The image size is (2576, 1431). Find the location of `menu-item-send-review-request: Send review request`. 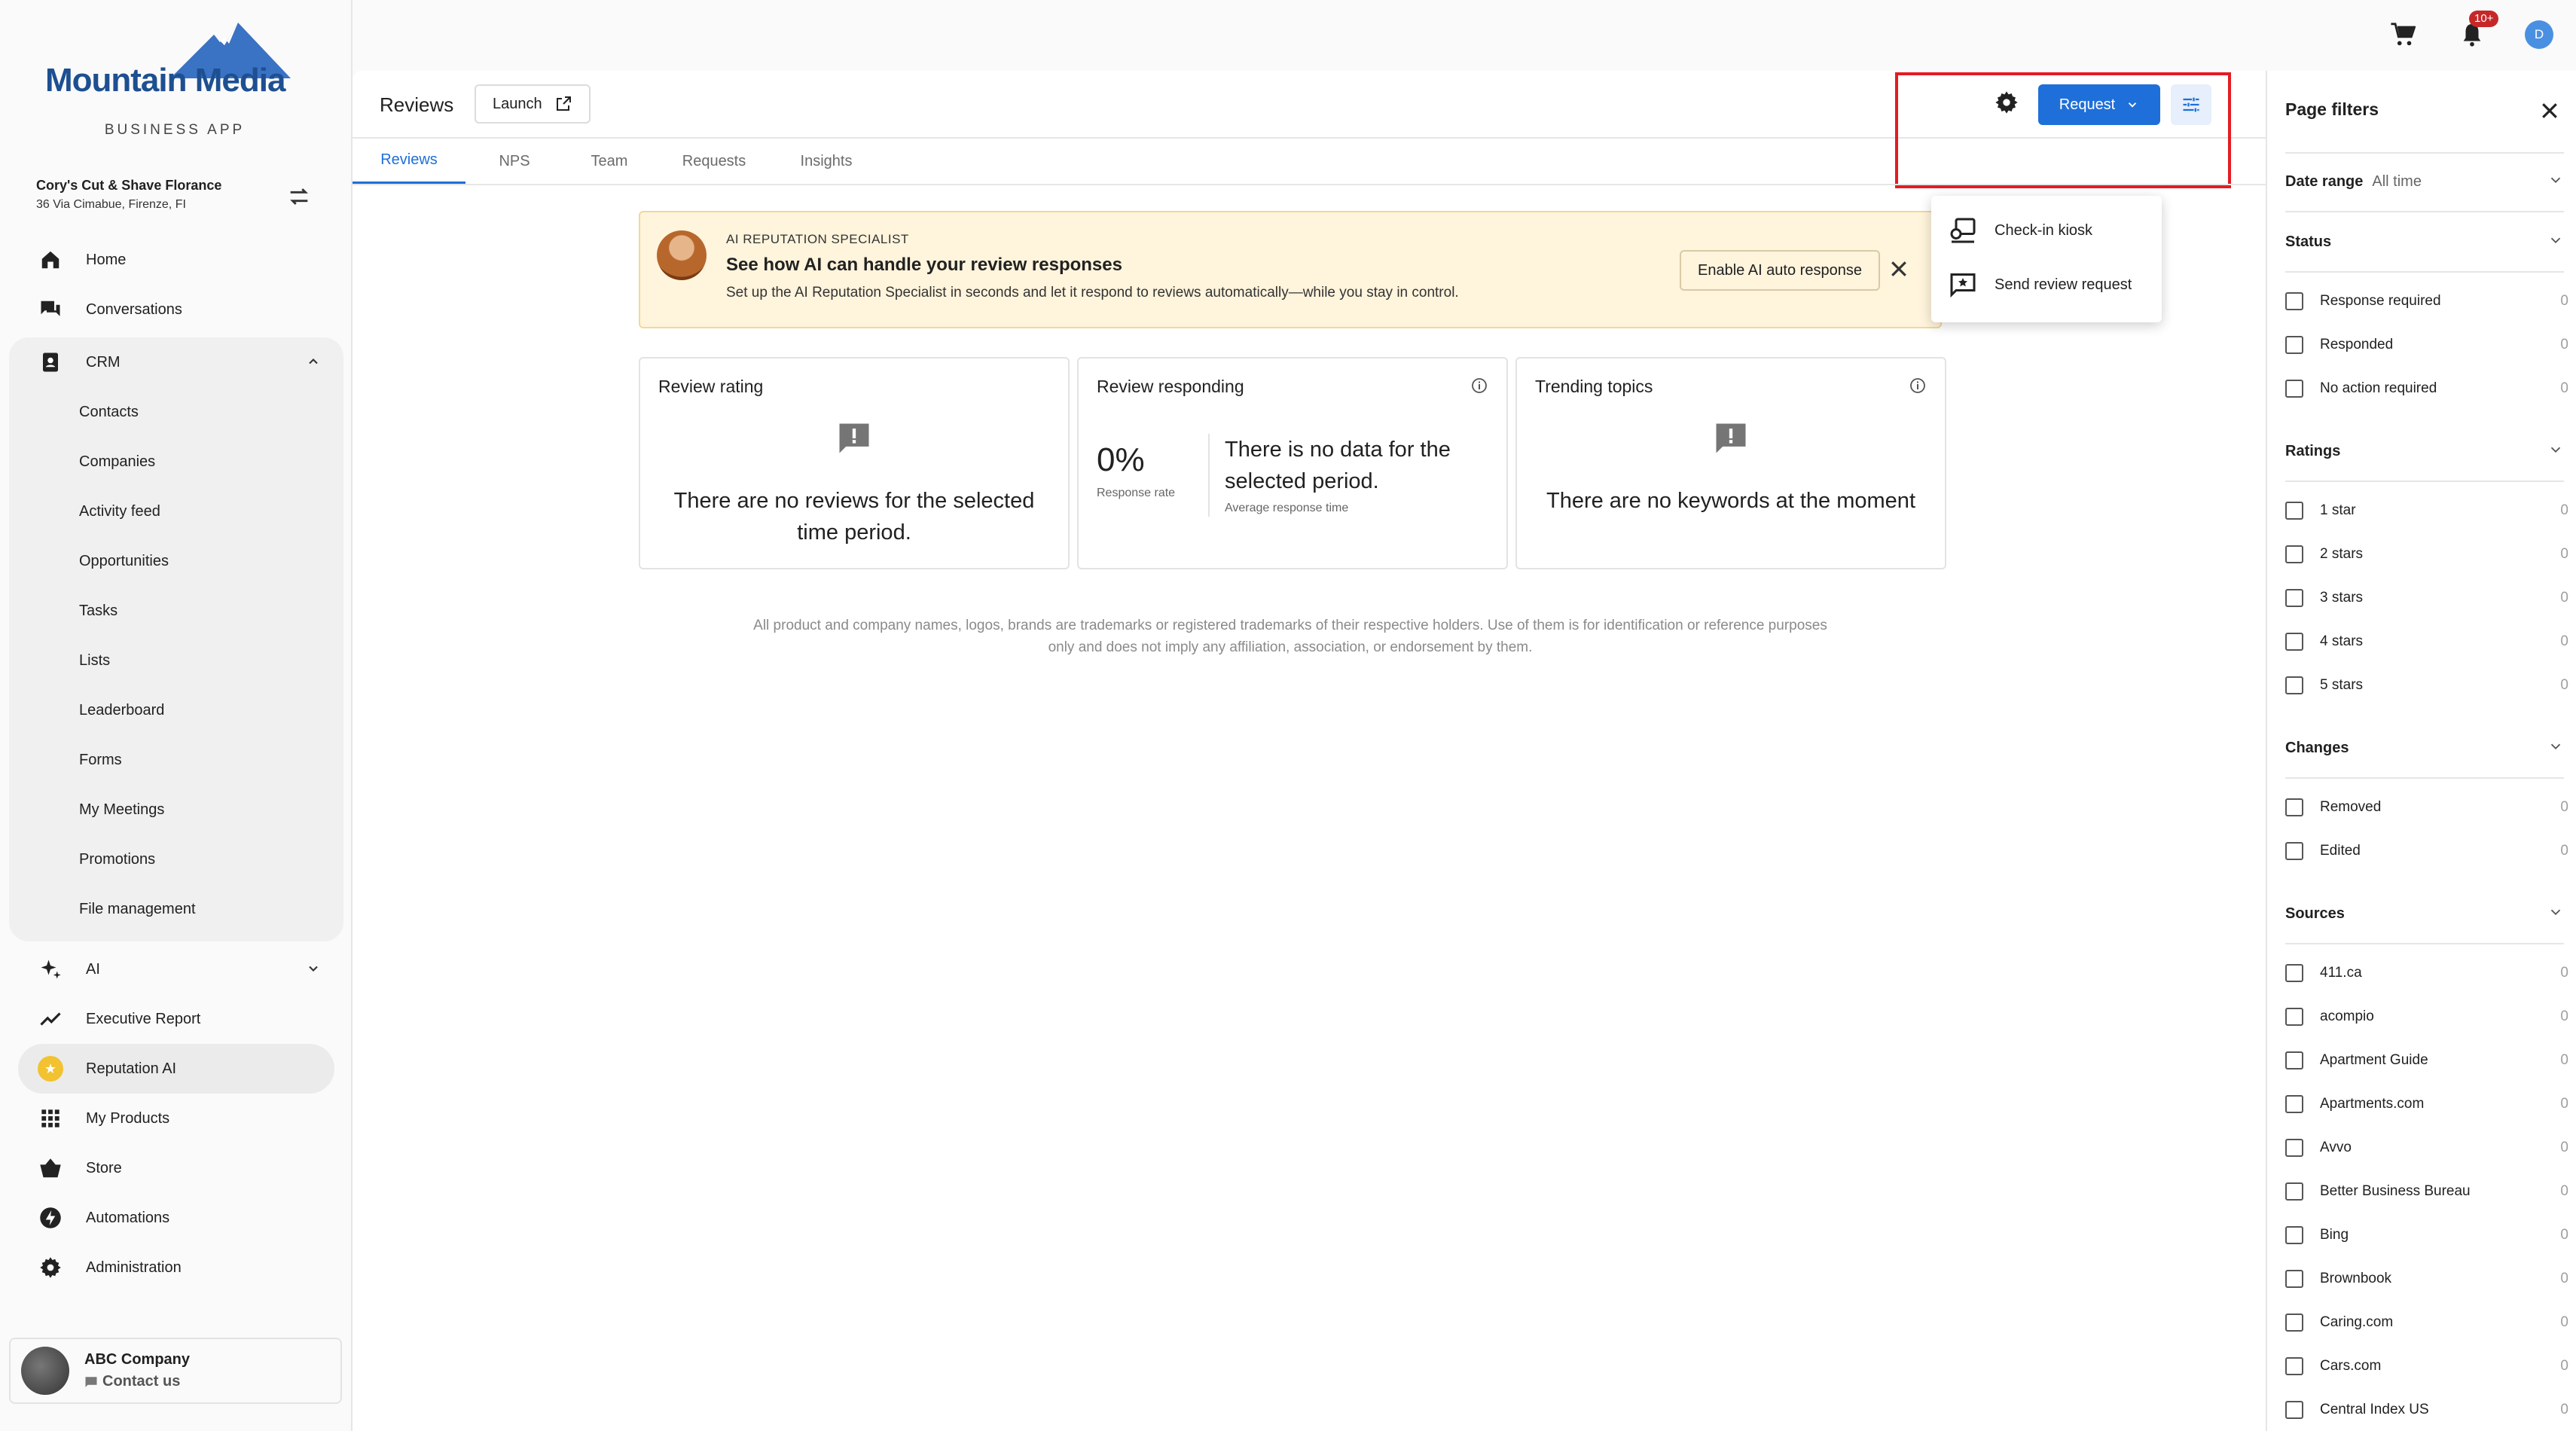

menu-item-send-review-request: Send review request is located at coordinates (2047, 285).